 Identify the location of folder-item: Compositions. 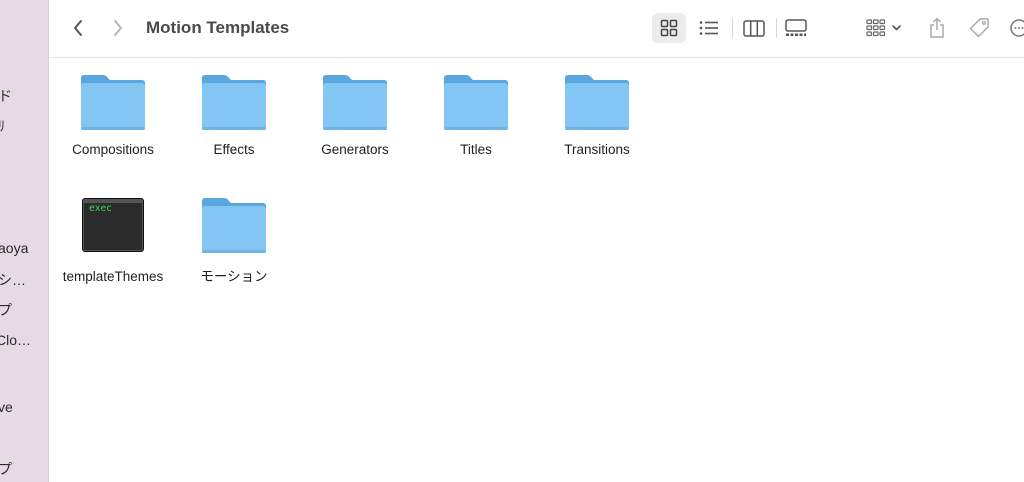
(113, 114).